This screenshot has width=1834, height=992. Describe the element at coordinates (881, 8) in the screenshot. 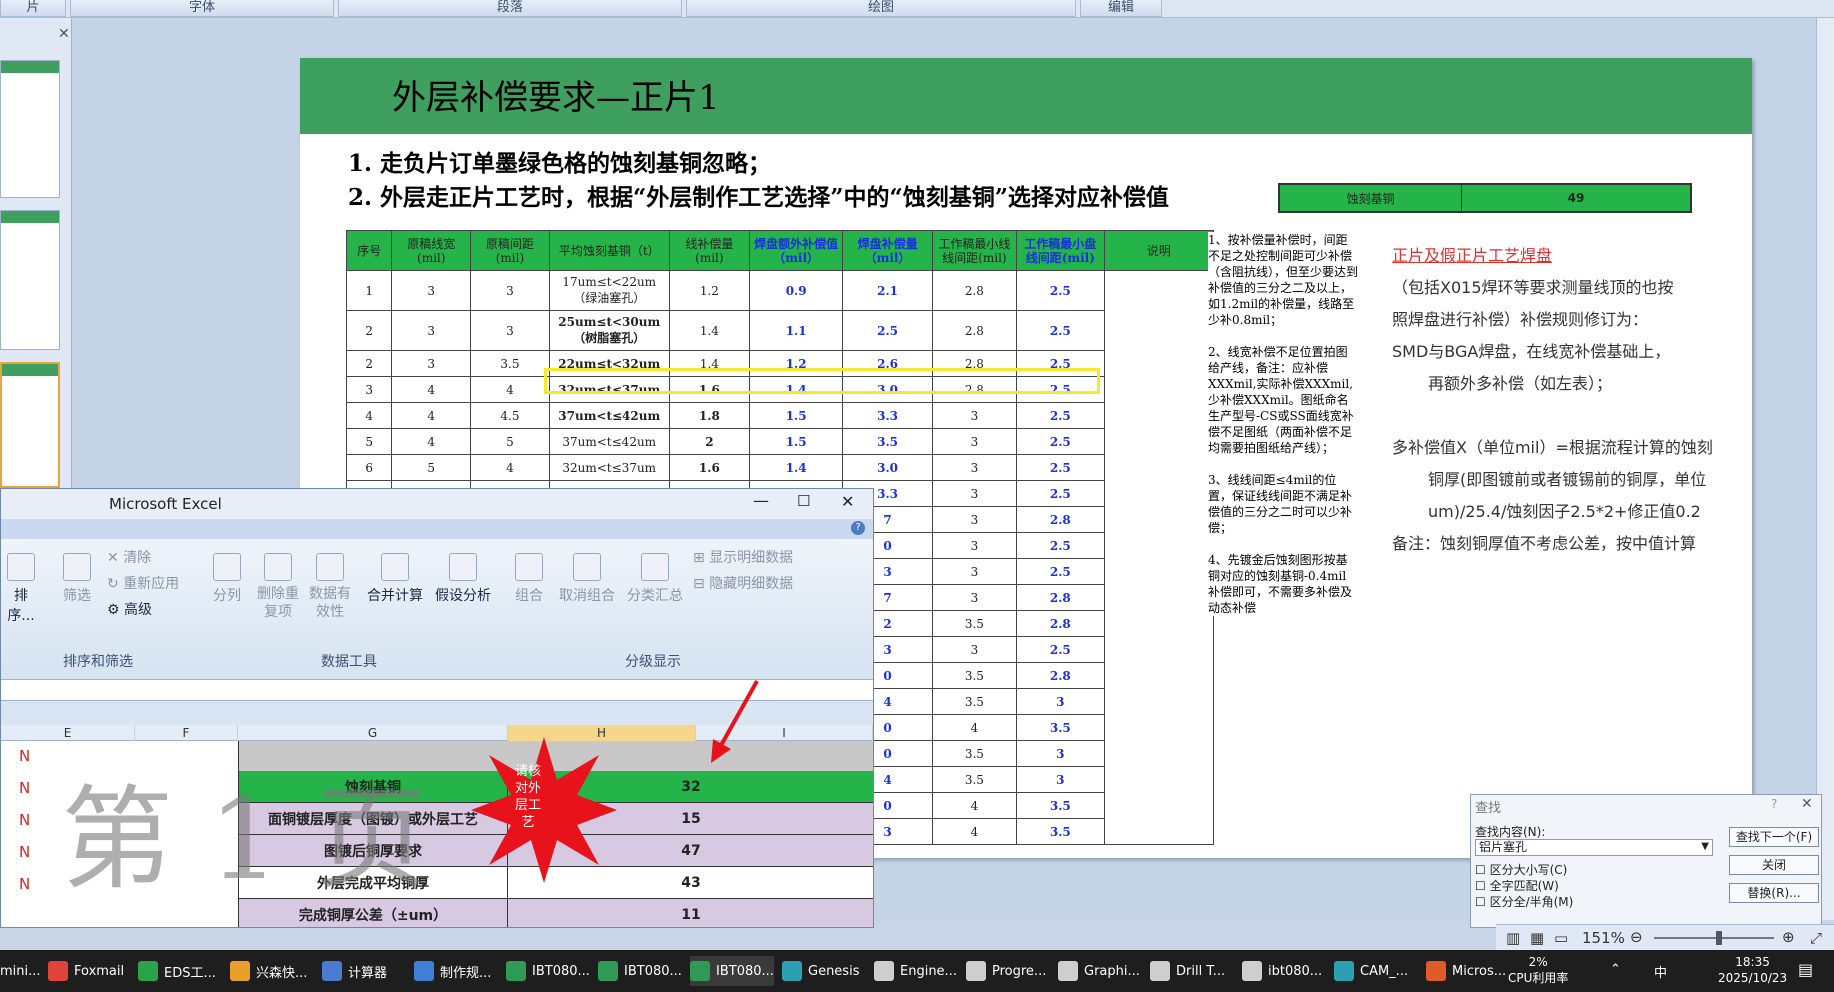

I see `ribbon-group-drawing: 绘图` at that location.